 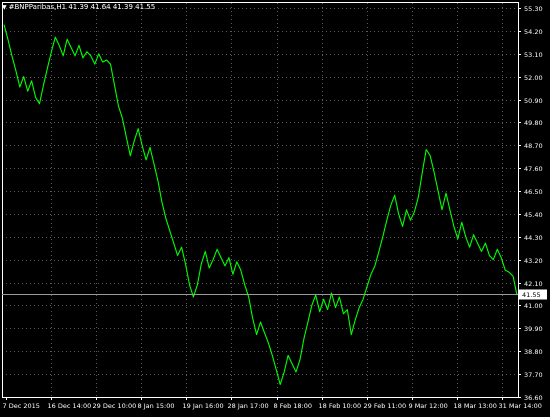 I want to click on y-tick-label: 41.00, so click(x=533, y=306).